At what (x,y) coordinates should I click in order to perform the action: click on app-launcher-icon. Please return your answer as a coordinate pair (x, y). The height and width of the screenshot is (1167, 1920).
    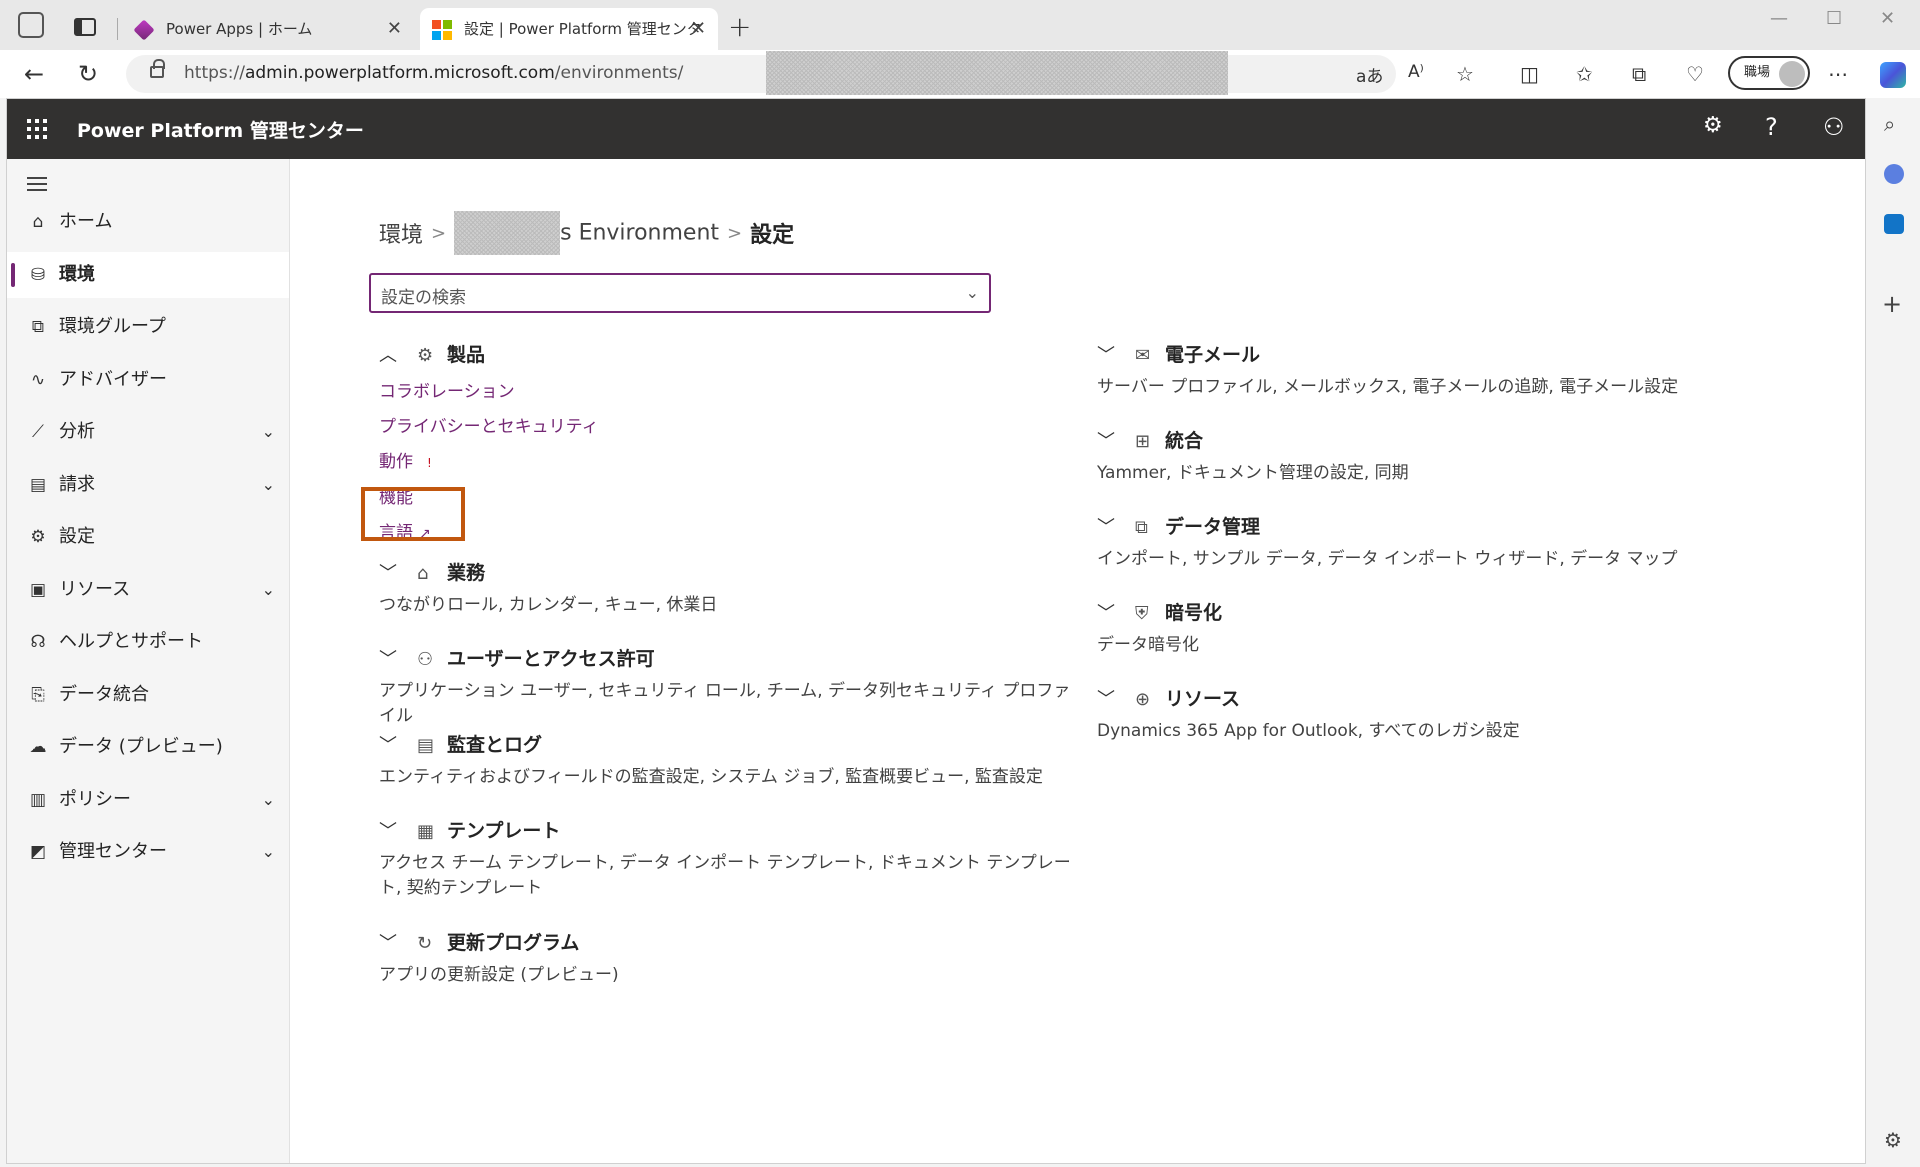
    Looking at the image, I should click on (37, 129).